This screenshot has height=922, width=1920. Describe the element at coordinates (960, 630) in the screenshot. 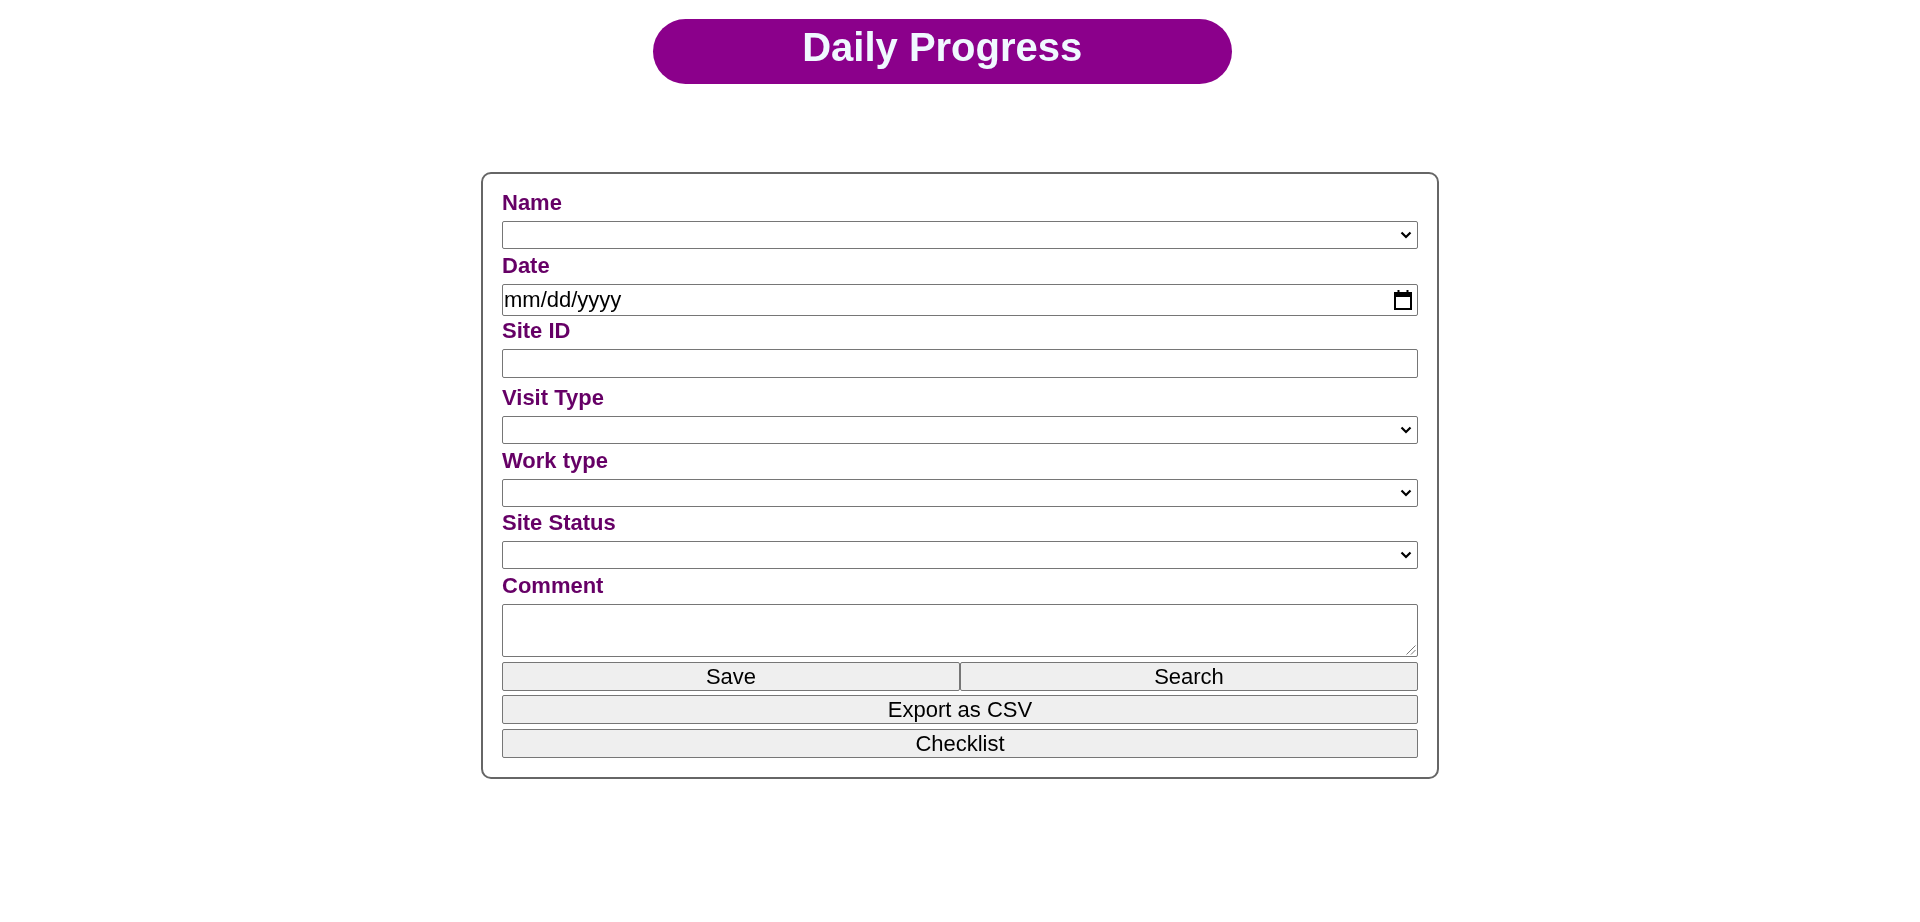

I see `comment-field` at that location.